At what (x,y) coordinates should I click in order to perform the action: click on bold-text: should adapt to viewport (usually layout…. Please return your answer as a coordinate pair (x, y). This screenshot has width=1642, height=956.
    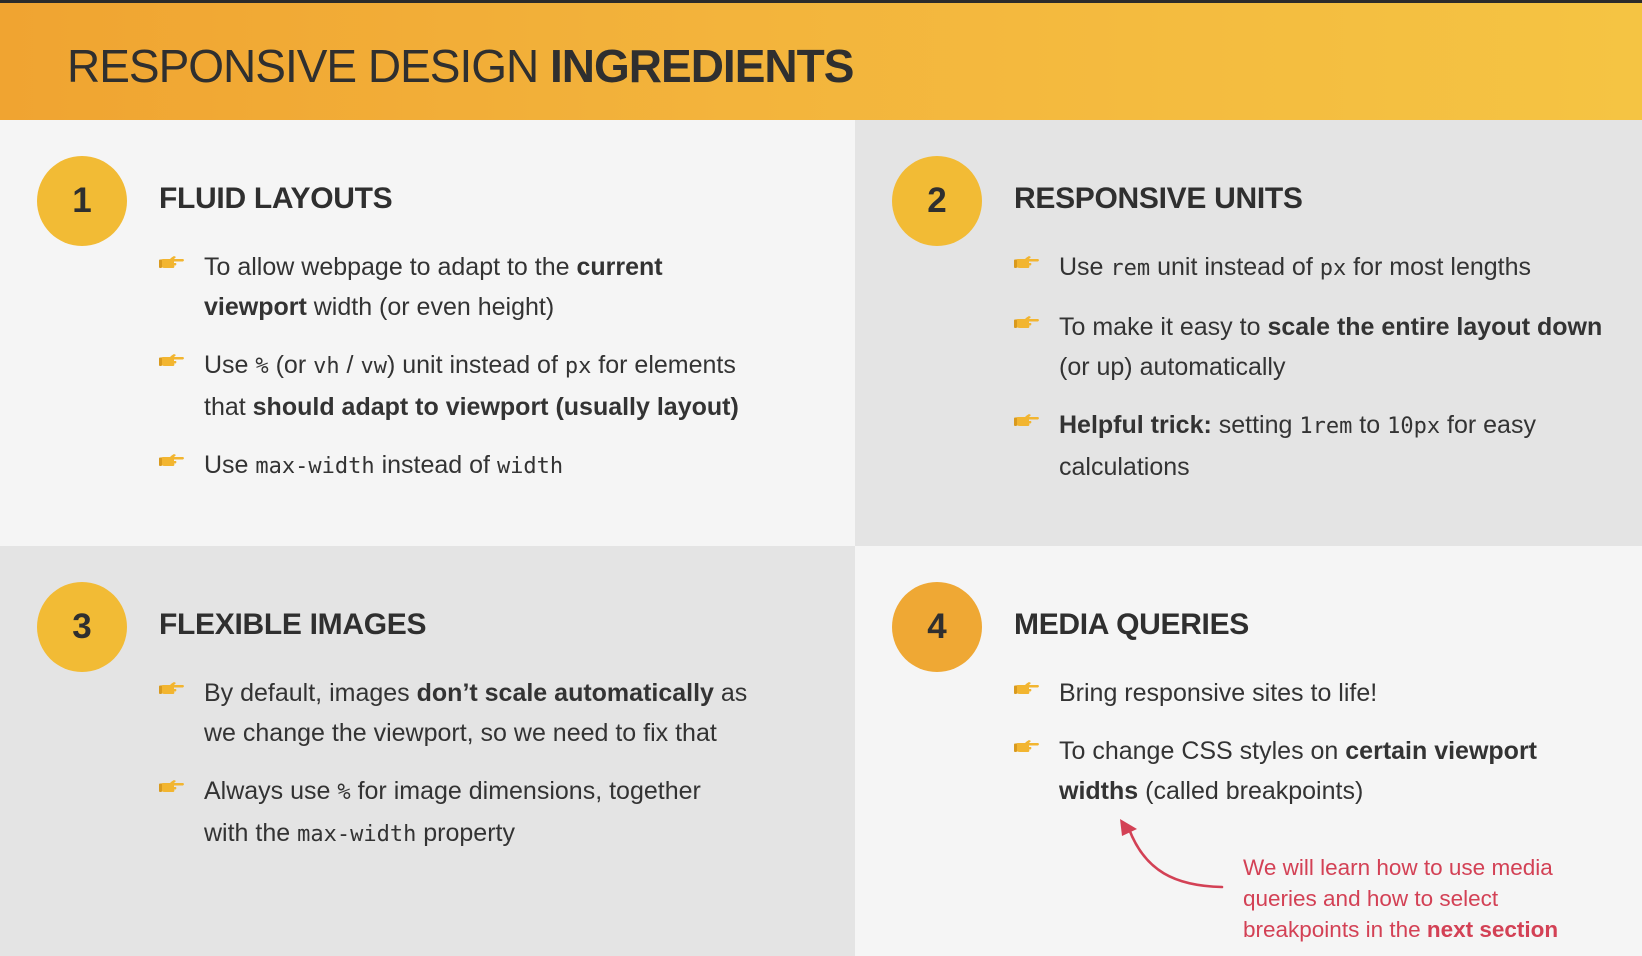
    Looking at the image, I should click on (495, 407).